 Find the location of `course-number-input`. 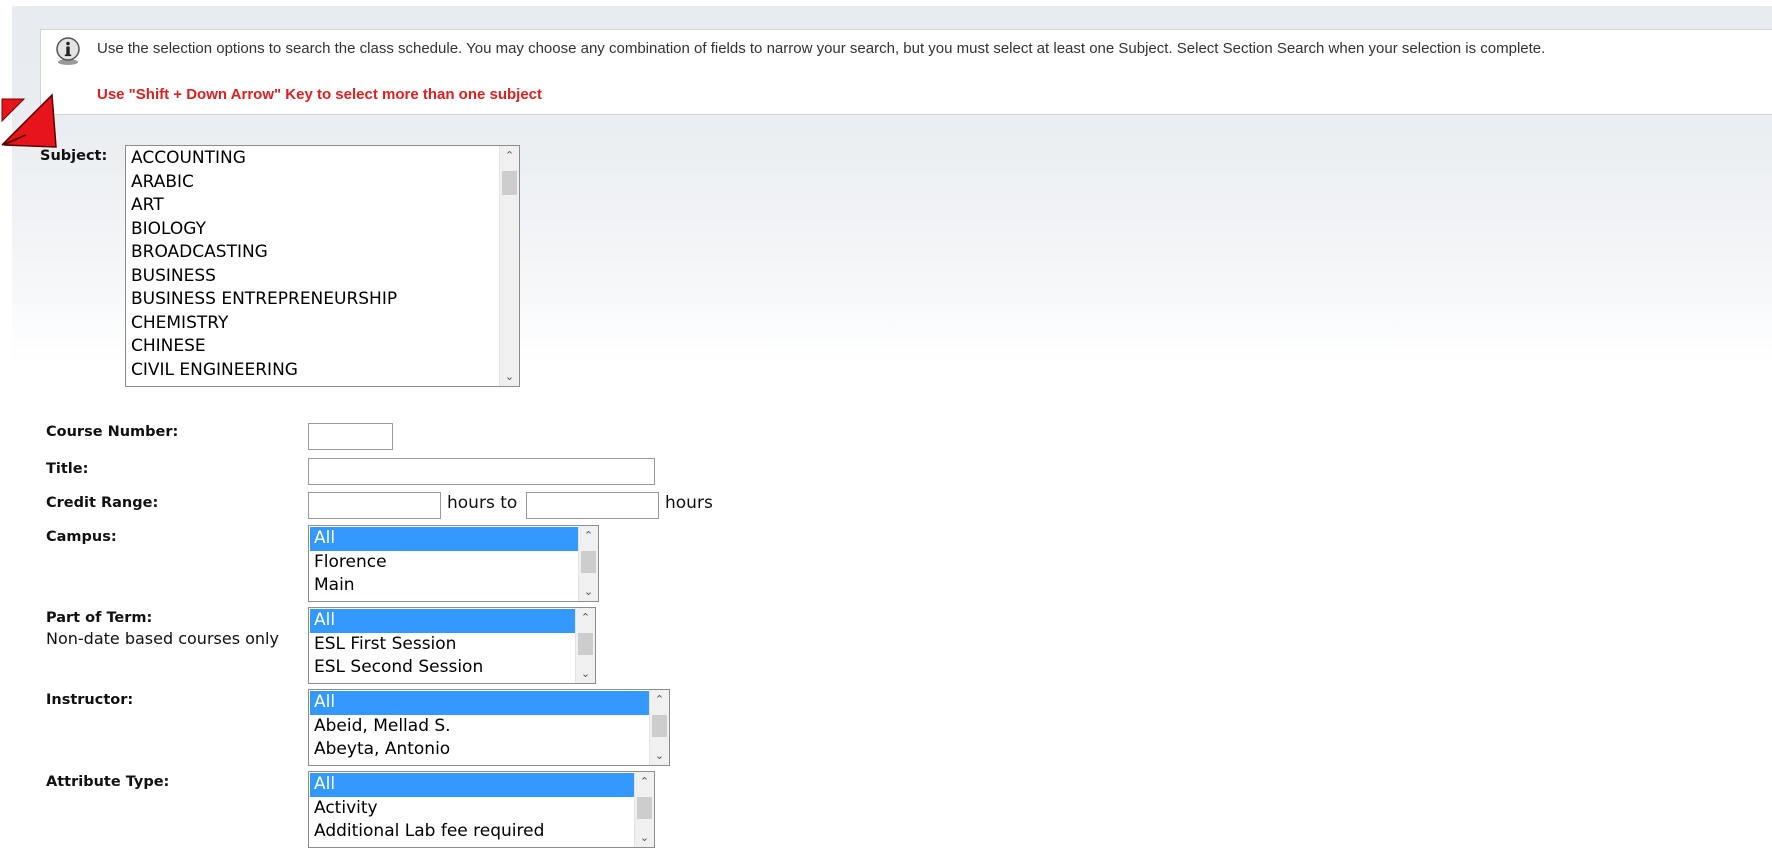

course-number-input is located at coordinates (350, 436).